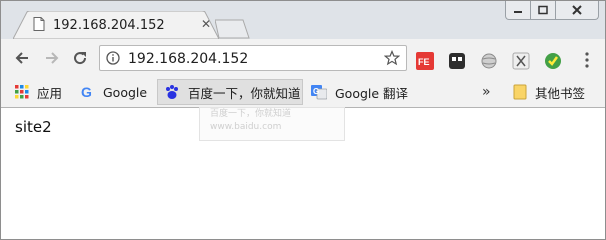  I want to click on new-tab-button, so click(233, 29).